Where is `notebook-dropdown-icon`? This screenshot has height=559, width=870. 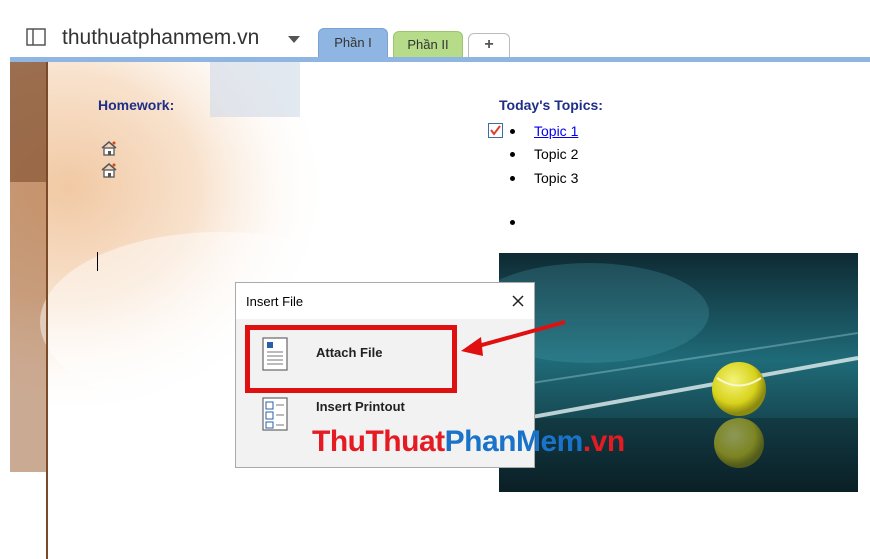
notebook-dropdown-icon is located at coordinates (294, 39).